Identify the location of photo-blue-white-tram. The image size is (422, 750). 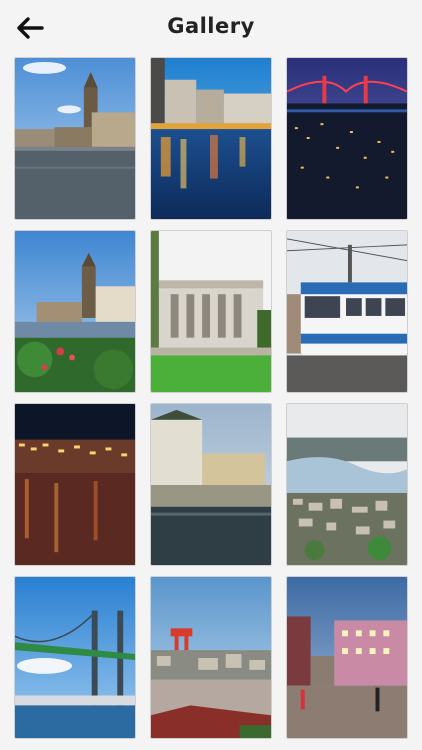
(347, 311).